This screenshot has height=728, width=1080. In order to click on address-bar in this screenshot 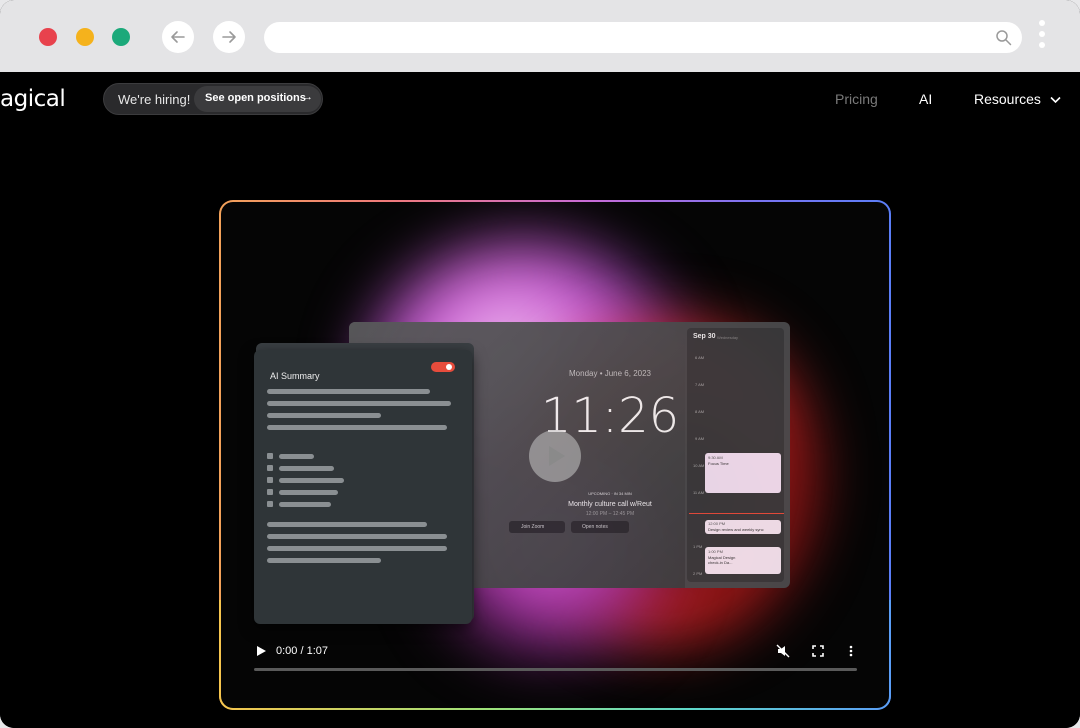, I will do `click(643, 37)`.